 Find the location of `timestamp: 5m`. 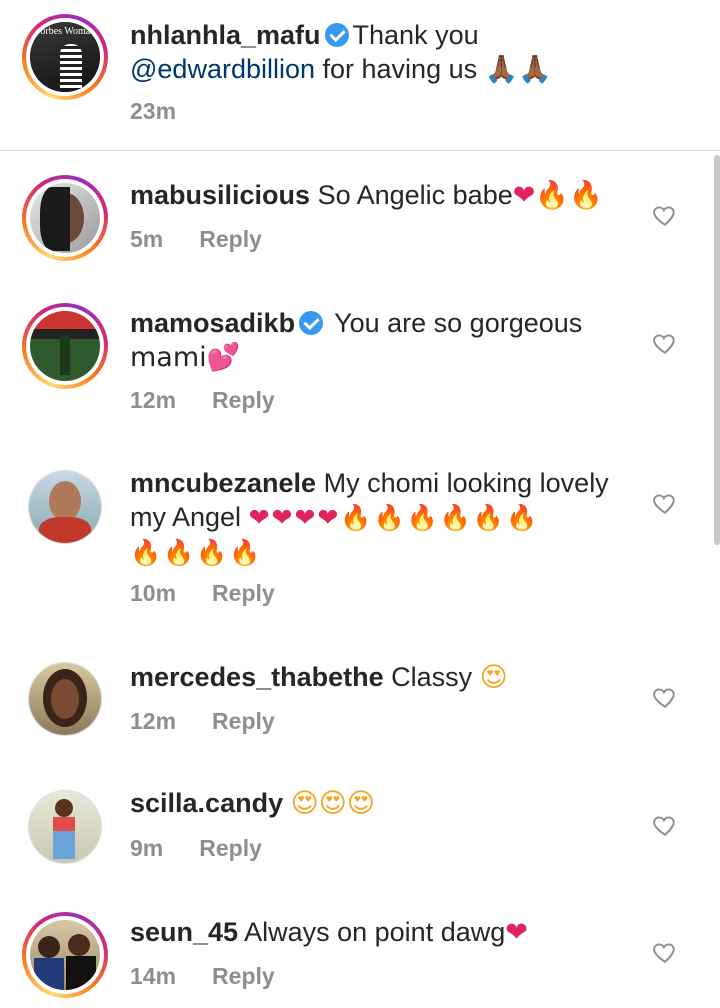

timestamp: 5m is located at coordinates (147, 239).